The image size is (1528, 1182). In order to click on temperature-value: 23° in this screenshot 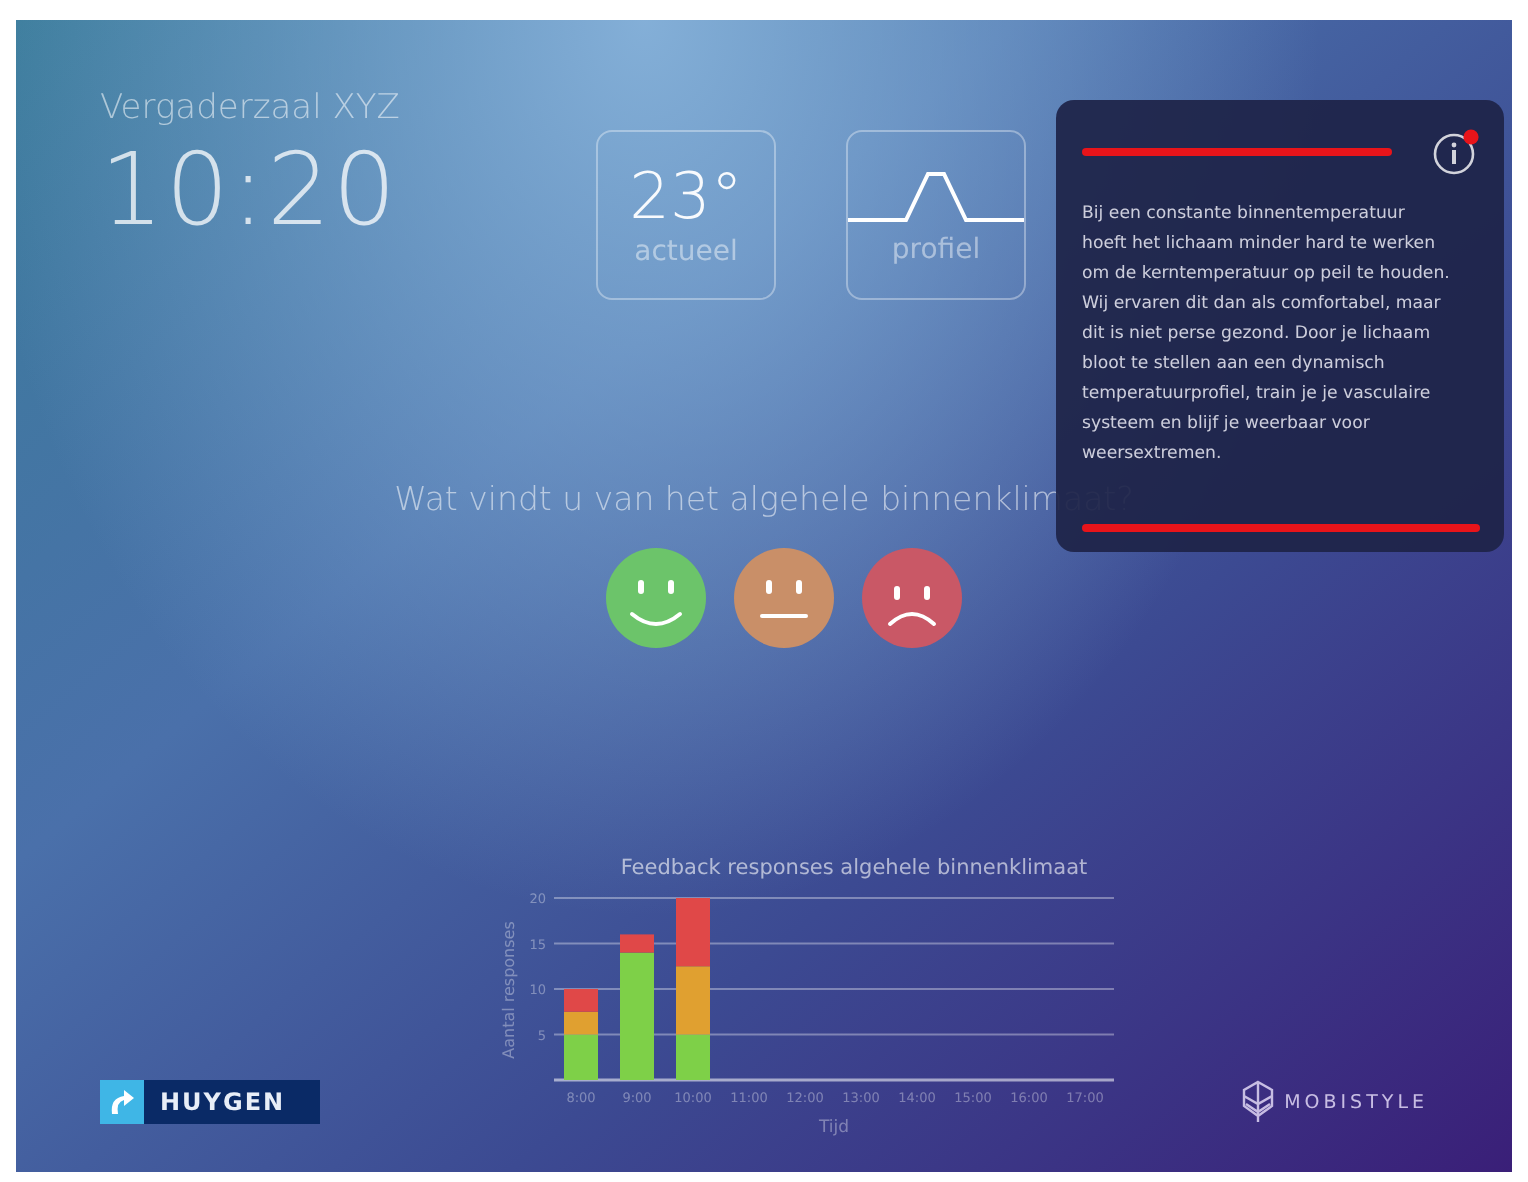, I will do `click(686, 195)`.